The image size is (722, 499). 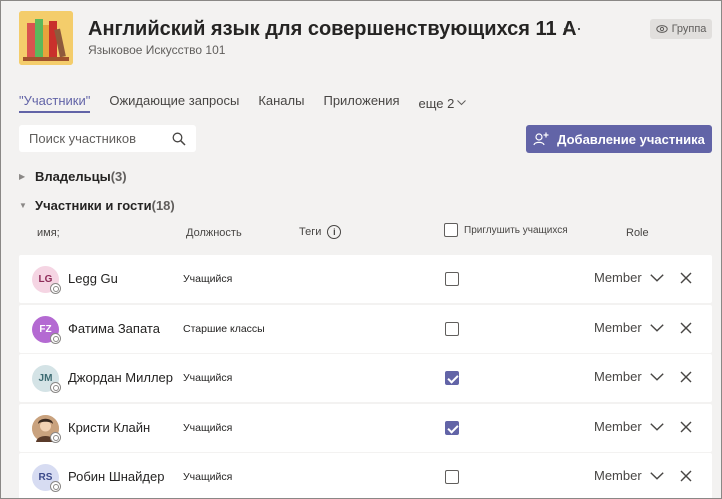 I want to click on privacy-label: Группа, so click(x=689, y=29).